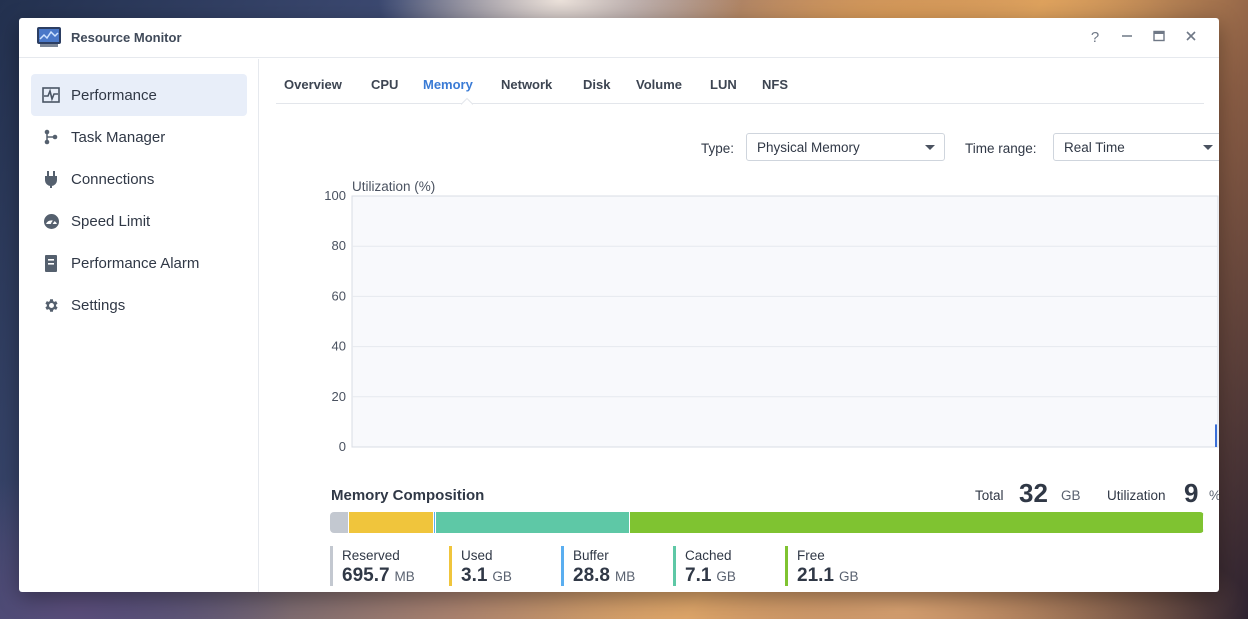 The image size is (1248, 619). What do you see at coordinates (339, 245) in the screenshot?
I see `y-tick-label: 80` at bounding box center [339, 245].